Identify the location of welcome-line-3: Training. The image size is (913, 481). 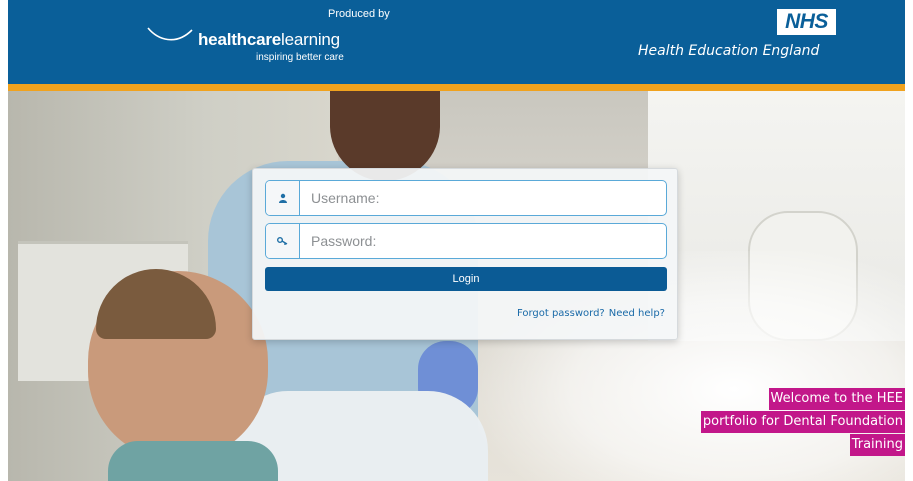
(877, 445).